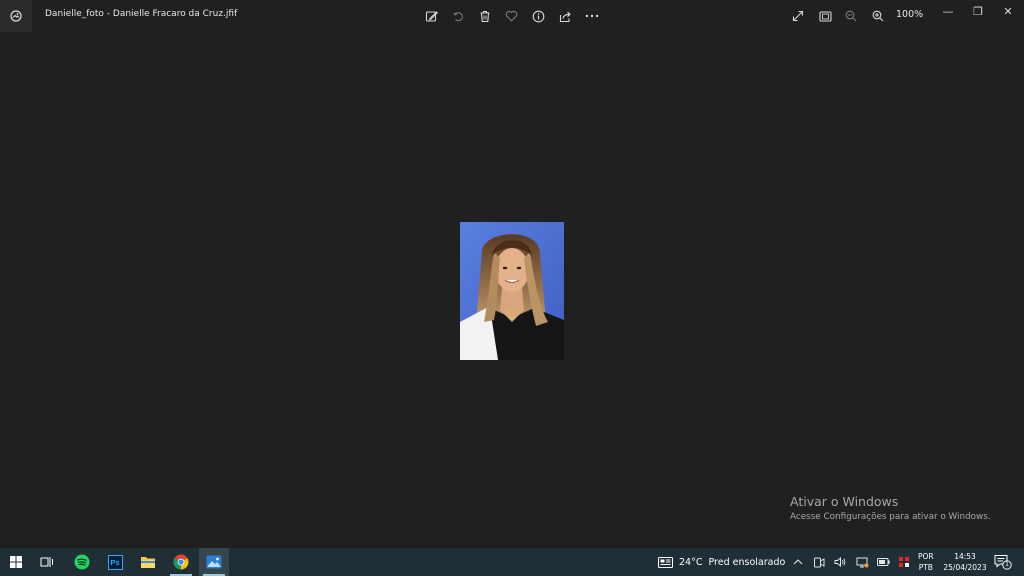 The image size is (1024, 576). I want to click on photoshop-app: Ps, so click(115, 562).